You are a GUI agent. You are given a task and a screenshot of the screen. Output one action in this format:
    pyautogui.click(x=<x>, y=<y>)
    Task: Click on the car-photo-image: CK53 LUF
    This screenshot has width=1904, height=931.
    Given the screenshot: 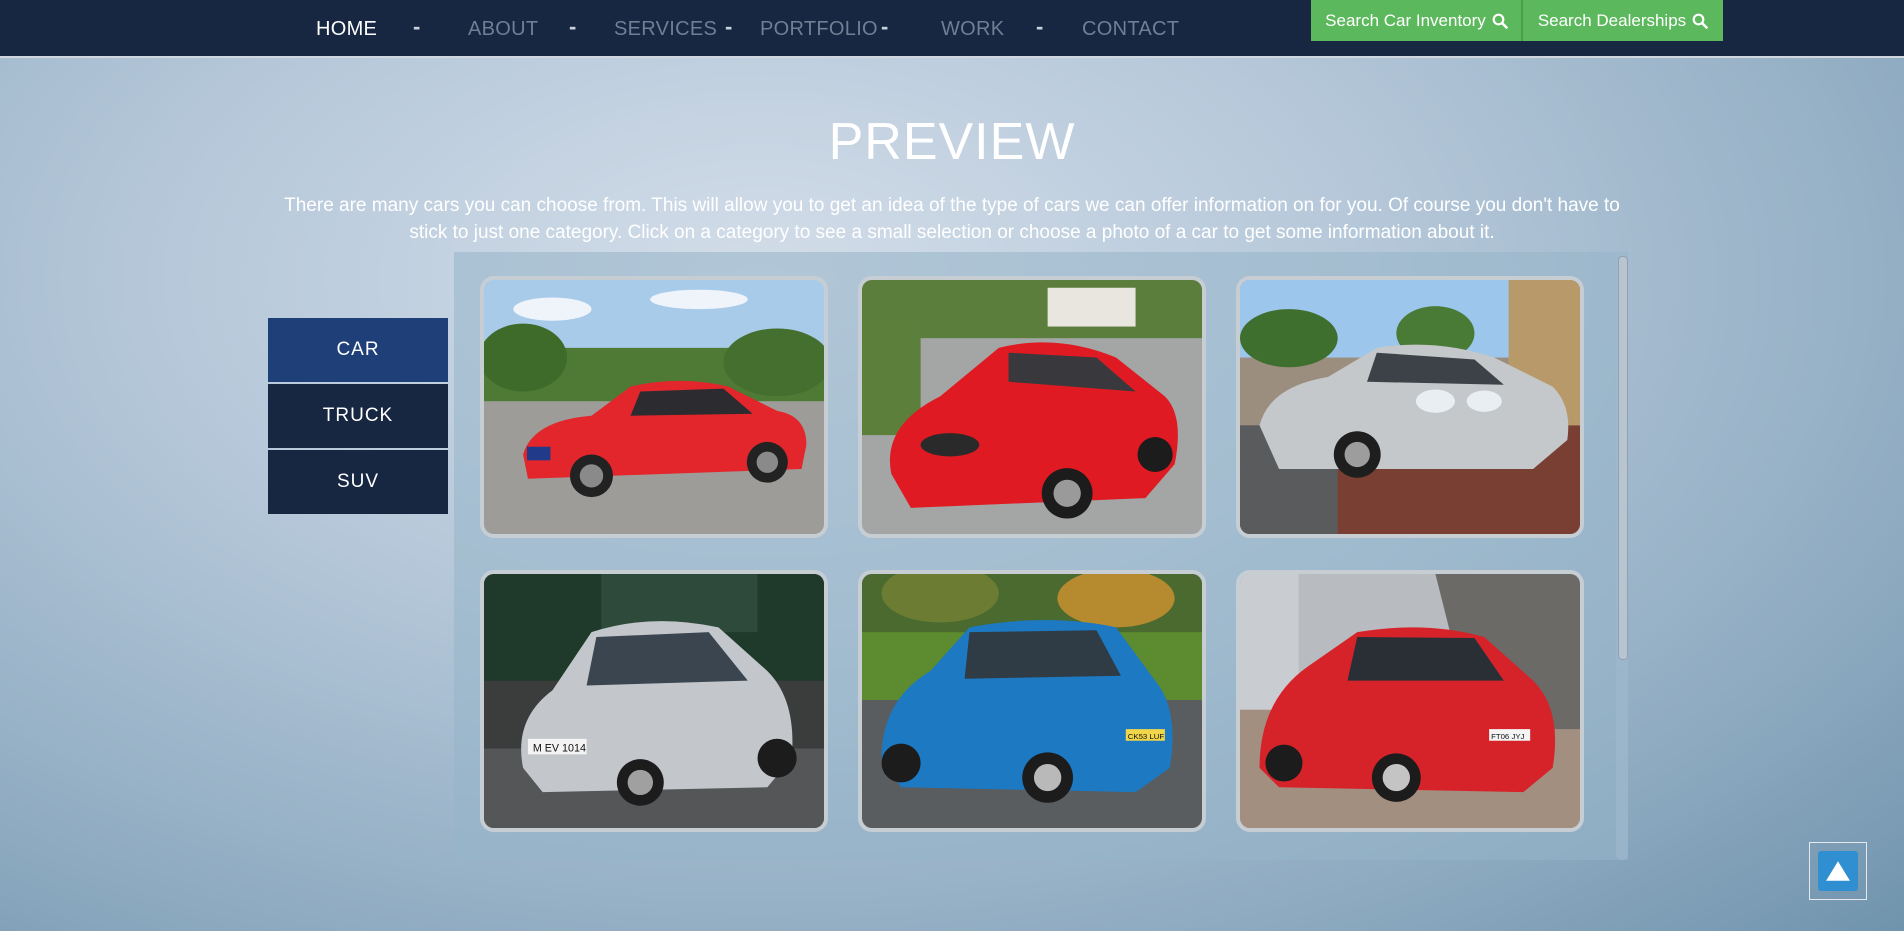 What is the action you would take?
    pyautogui.click(x=1032, y=701)
    